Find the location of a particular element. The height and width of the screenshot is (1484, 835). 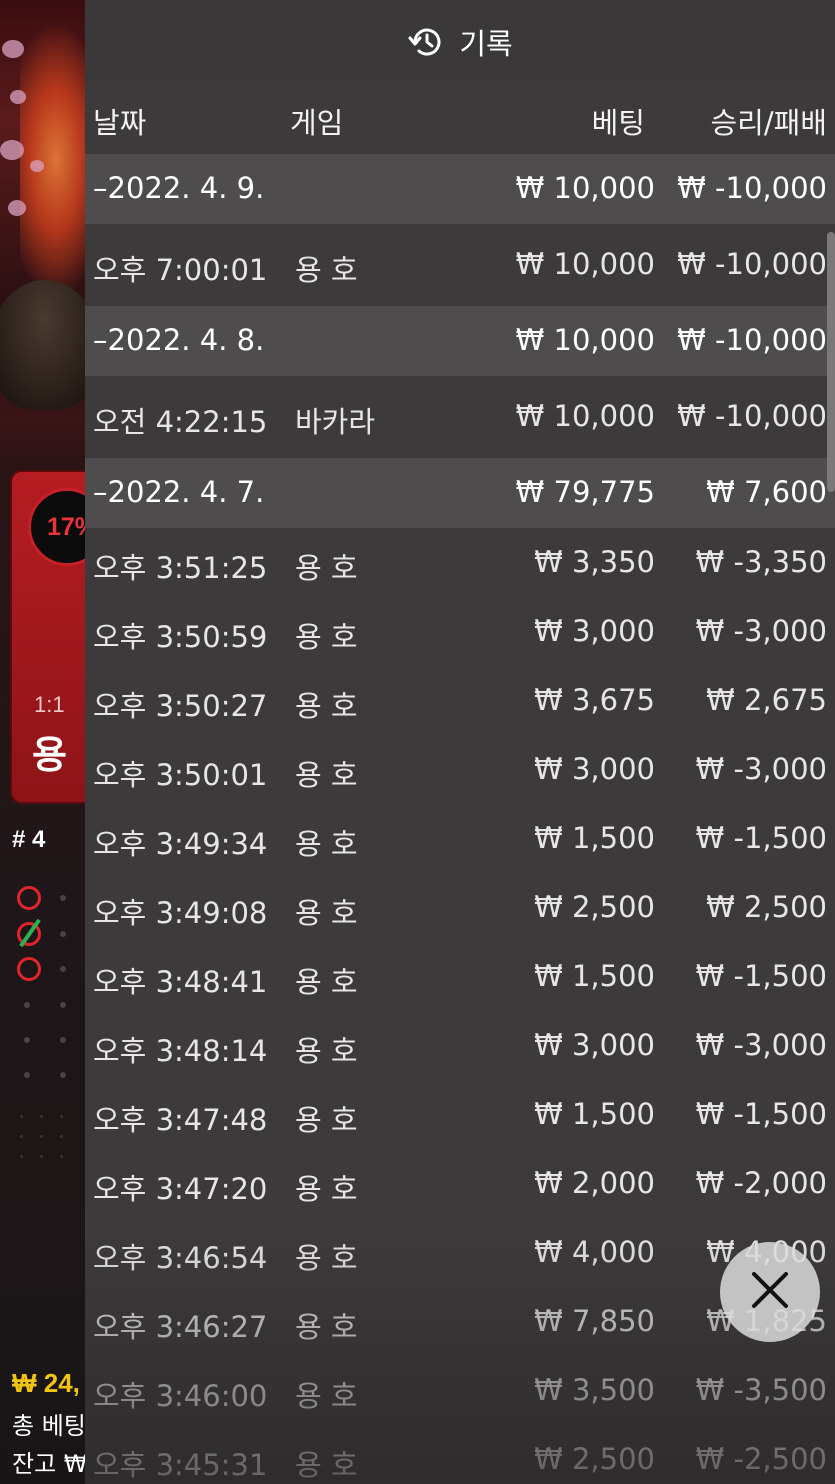

row-bet-amount: ₩ 2,000 is located at coordinates (594, 1183).